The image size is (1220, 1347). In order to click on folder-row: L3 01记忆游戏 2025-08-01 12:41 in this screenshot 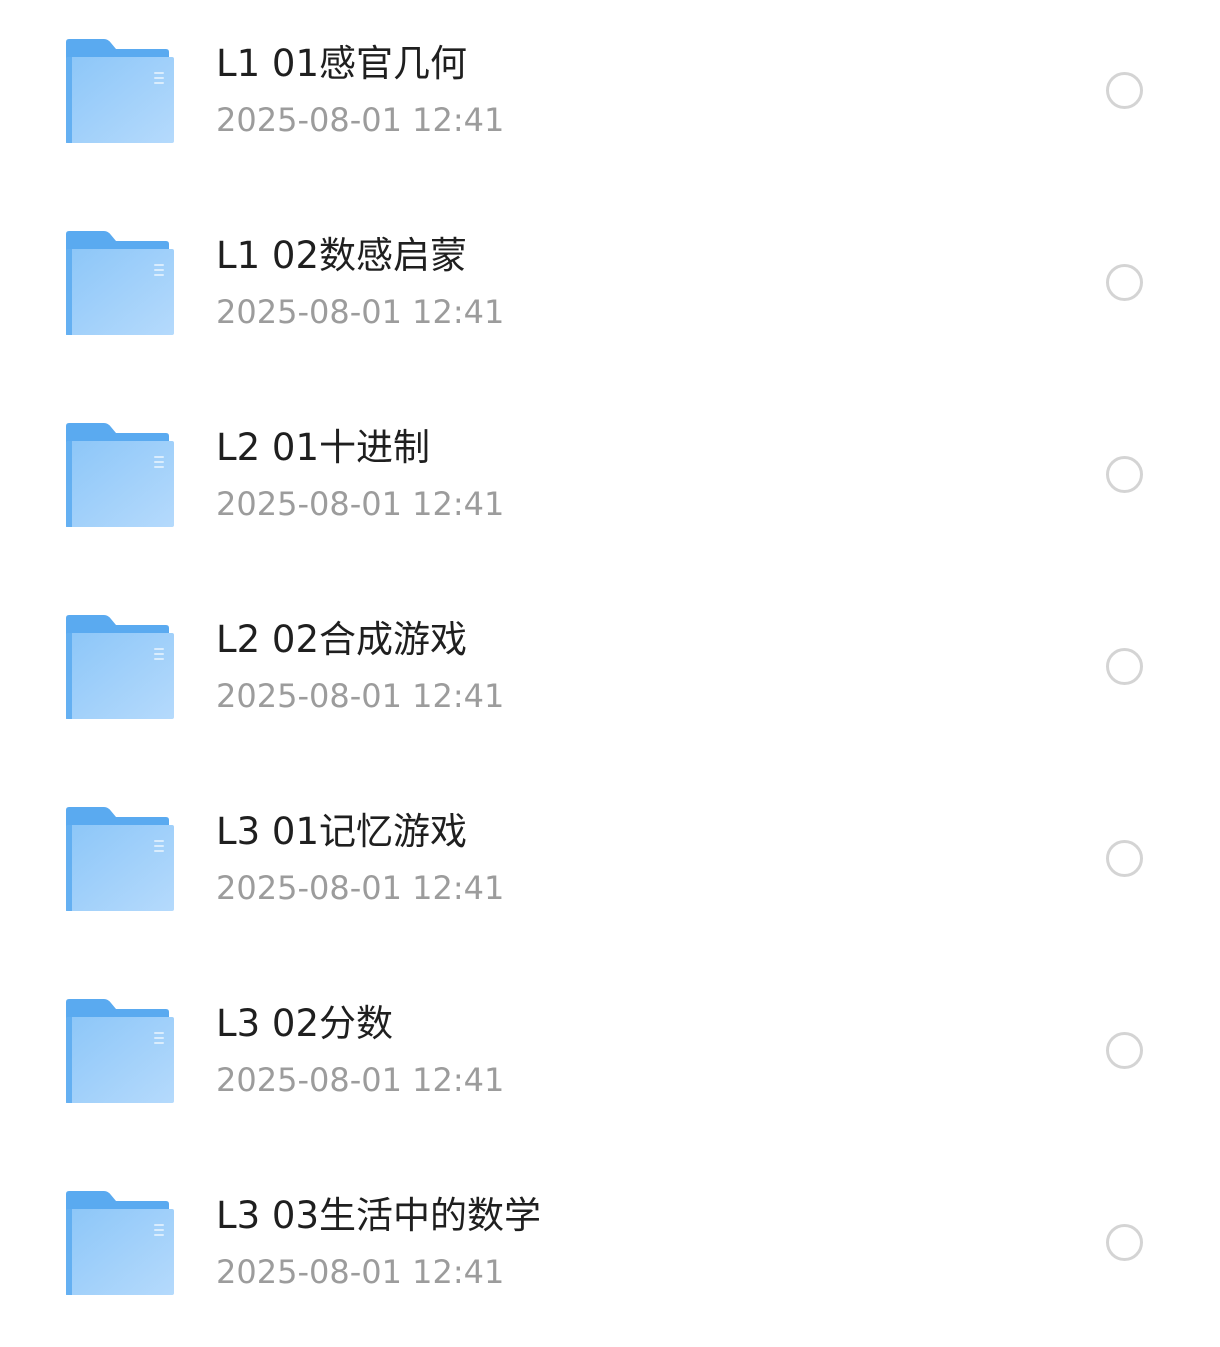, I will do `click(610, 867)`.